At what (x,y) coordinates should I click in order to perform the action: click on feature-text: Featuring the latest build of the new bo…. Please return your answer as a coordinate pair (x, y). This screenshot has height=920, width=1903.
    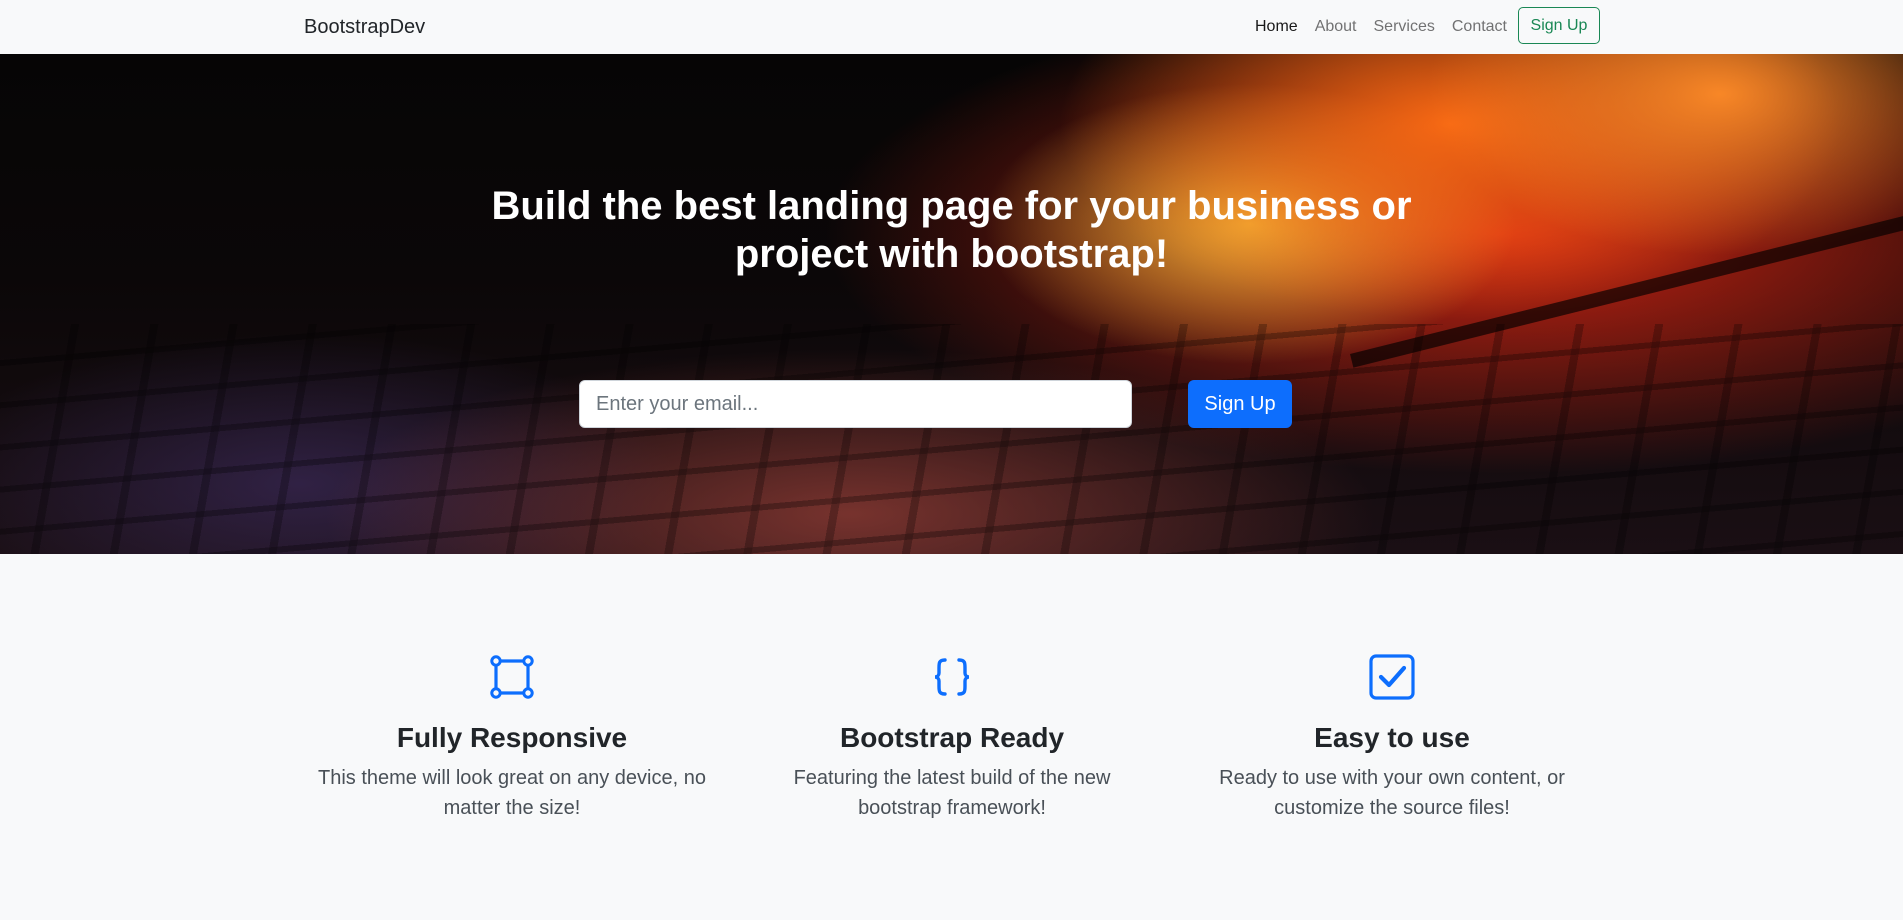
    Looking at the image, I should click on (952, 793).